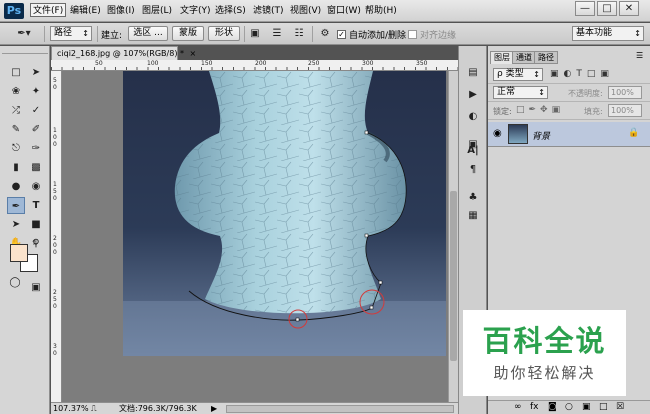 This screenshot has height=414, width=650. I want to click on ruler-label: 300, so click(368, 63).